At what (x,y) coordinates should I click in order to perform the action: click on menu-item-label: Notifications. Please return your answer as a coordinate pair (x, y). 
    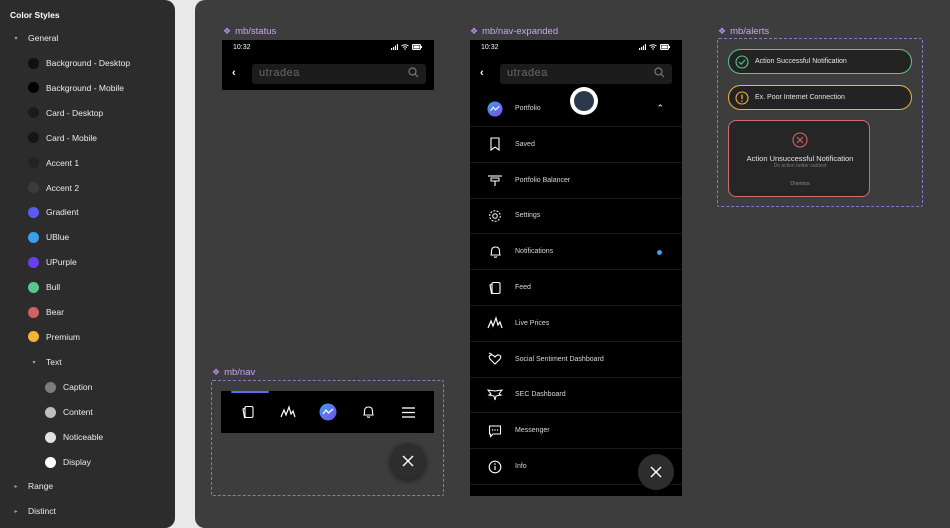
    Looking at the image, I should click on (534, 252).